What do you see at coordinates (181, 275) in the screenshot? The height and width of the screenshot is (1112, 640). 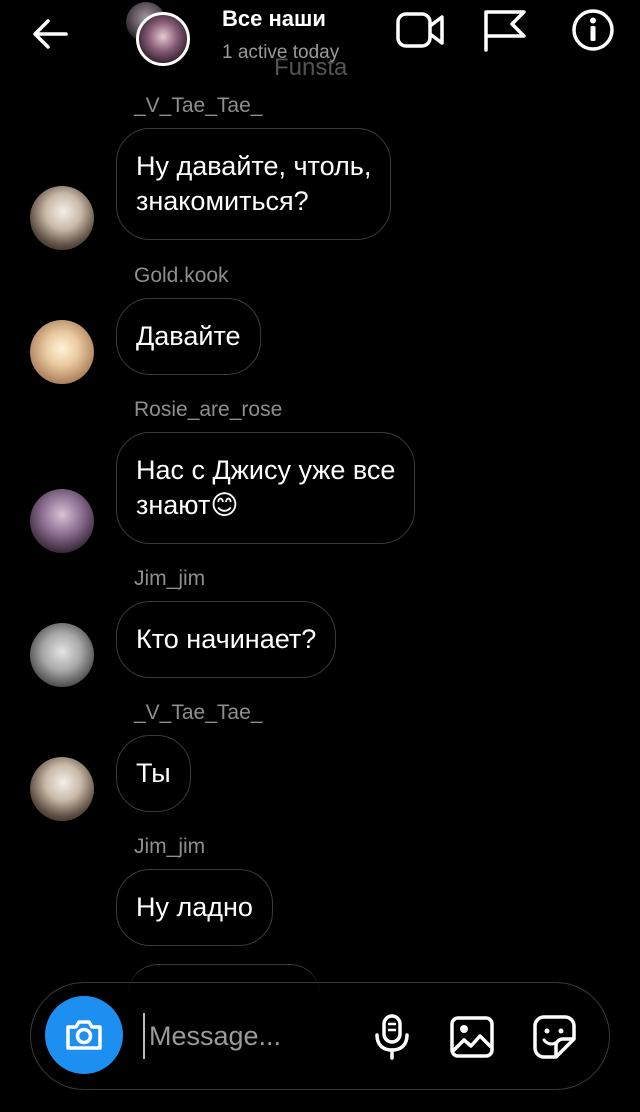 I see `sender-name: Gold.kook` at bounding box center [181, 275].